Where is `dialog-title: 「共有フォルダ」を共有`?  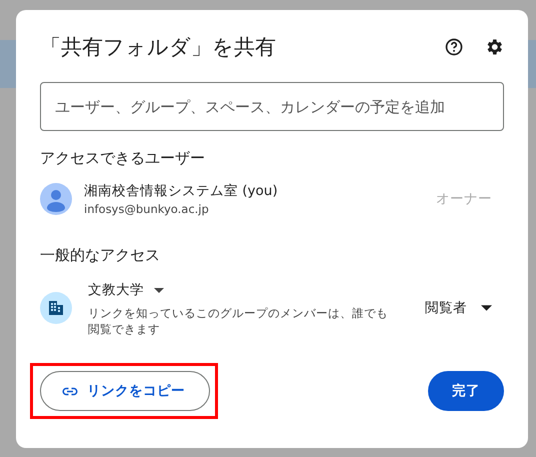
dialog-title: 「共有フォルダ」を共有 is located at coordinates (158, 47).